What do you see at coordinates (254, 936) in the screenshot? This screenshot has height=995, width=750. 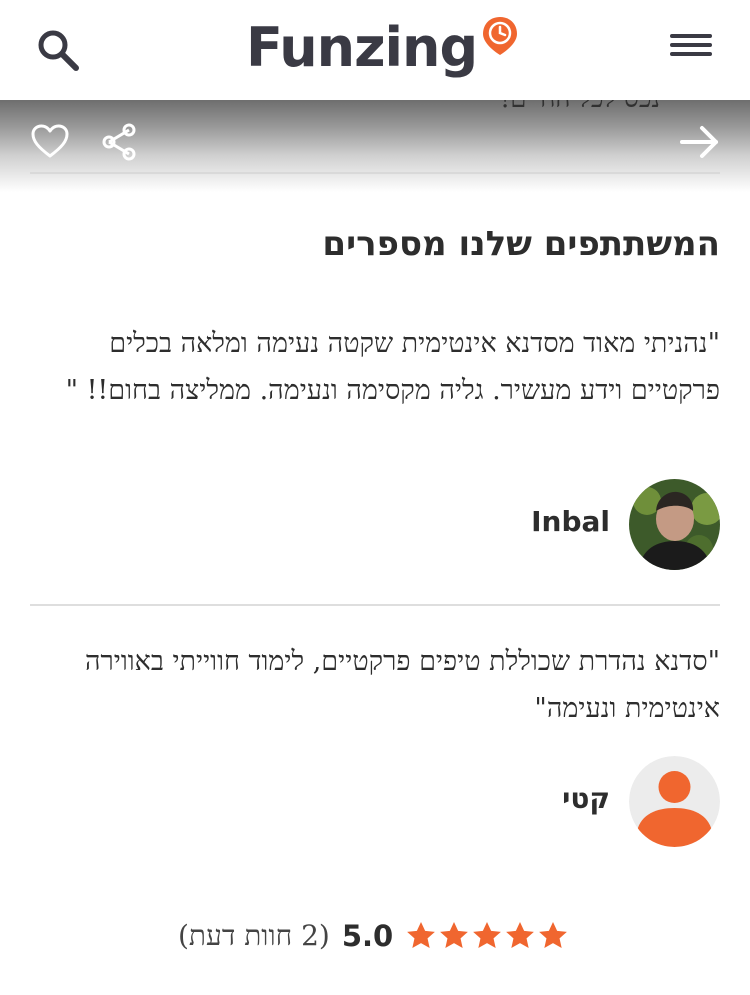 I see `review-count: (2 חוות דעת)` at bounding box center [254, 936].